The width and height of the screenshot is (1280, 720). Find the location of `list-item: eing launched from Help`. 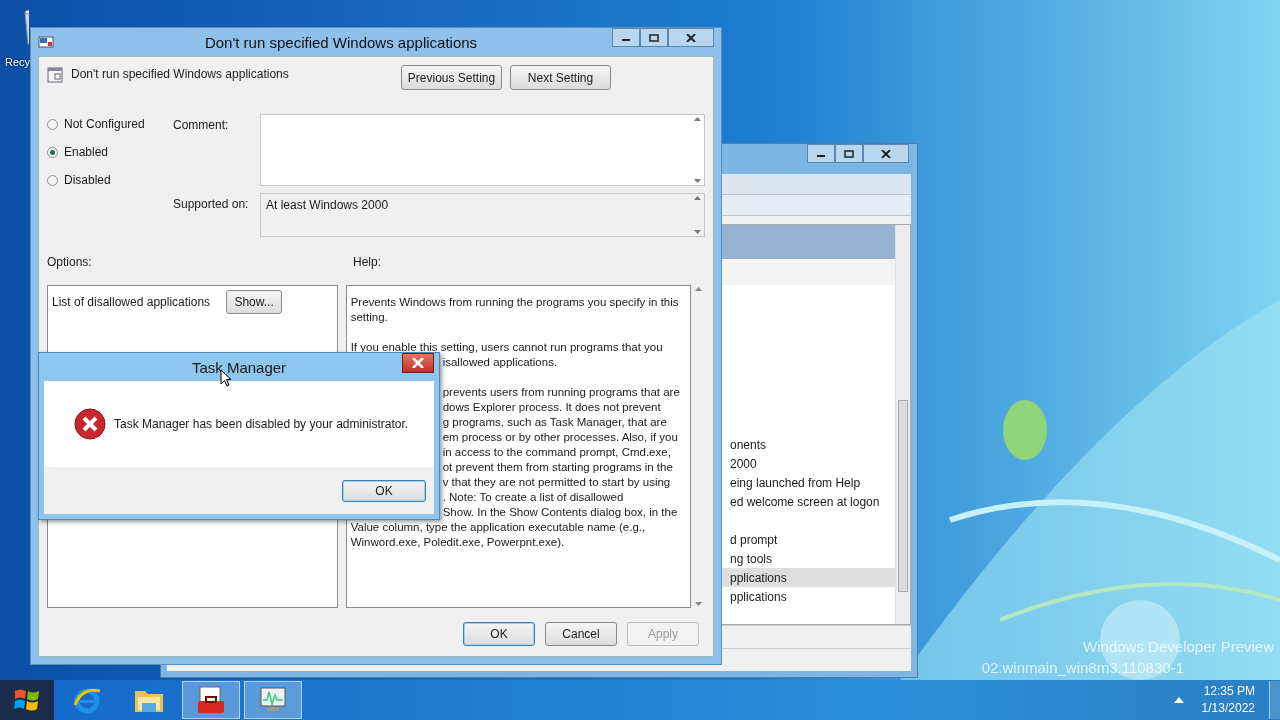

list-item: eing launched from Help is located at coordinates (795, 482).